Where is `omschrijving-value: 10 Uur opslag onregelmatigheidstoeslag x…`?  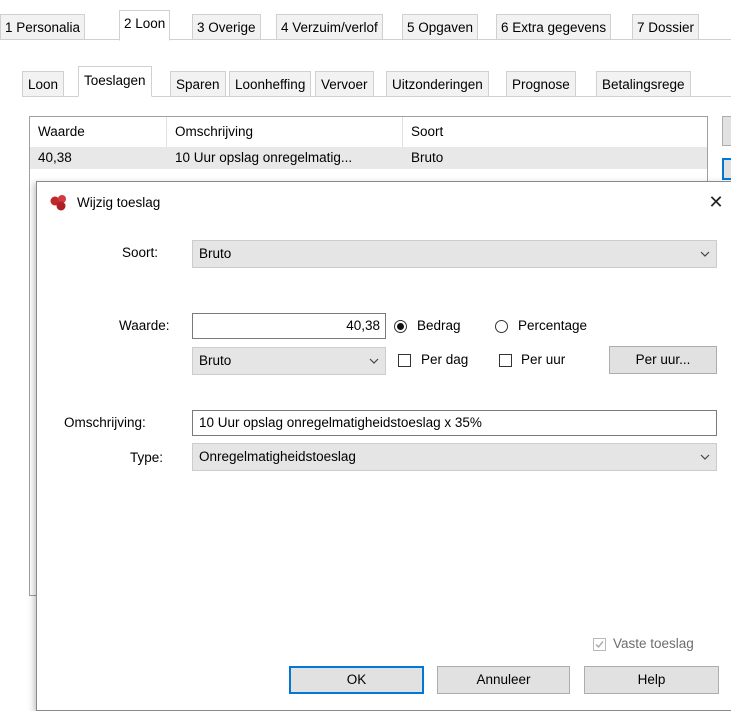
omschrijving-value: 10 Uur opslag onregelmatigheidstoeslag x… is located at coordinates (340, 422).